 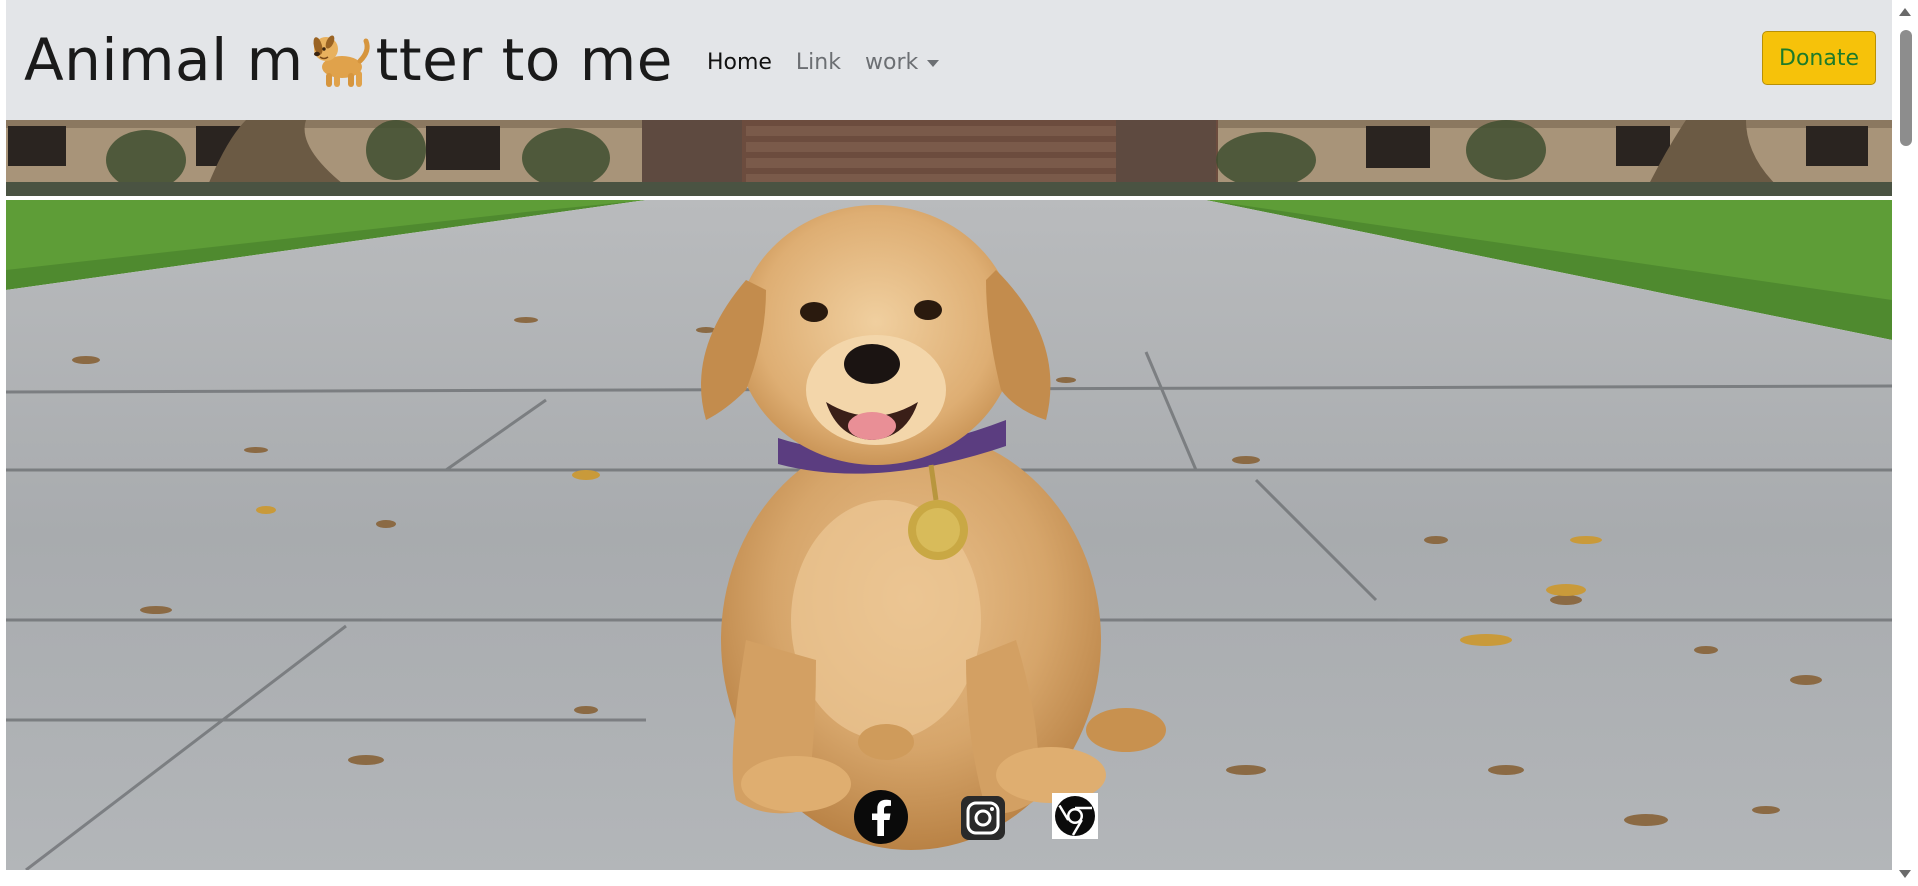 I want to click on vertical-scrollbar, so click(x=1905, y=443).